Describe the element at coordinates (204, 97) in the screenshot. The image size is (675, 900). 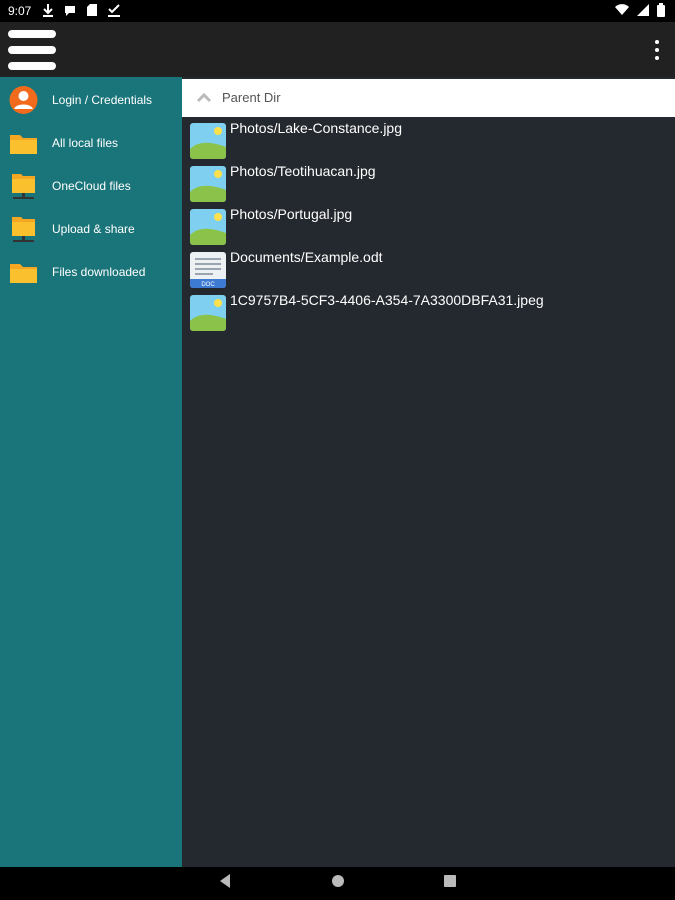
I see `chevron-up-icon` at that location.